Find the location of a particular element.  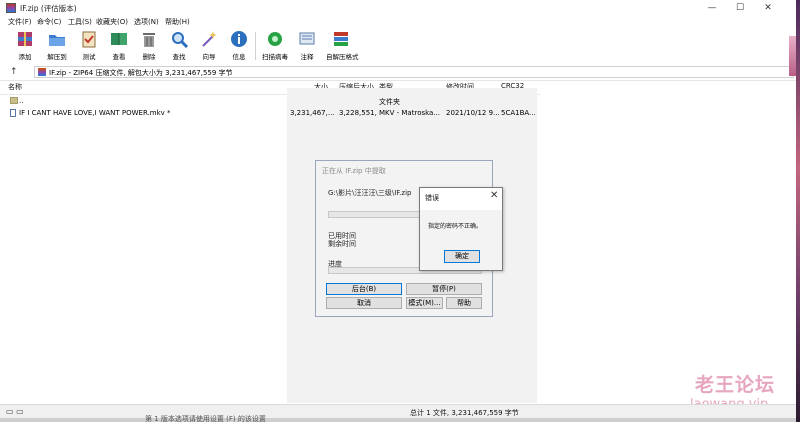

watermark-title: 老王论坛 is located at coordinates (735, 385).